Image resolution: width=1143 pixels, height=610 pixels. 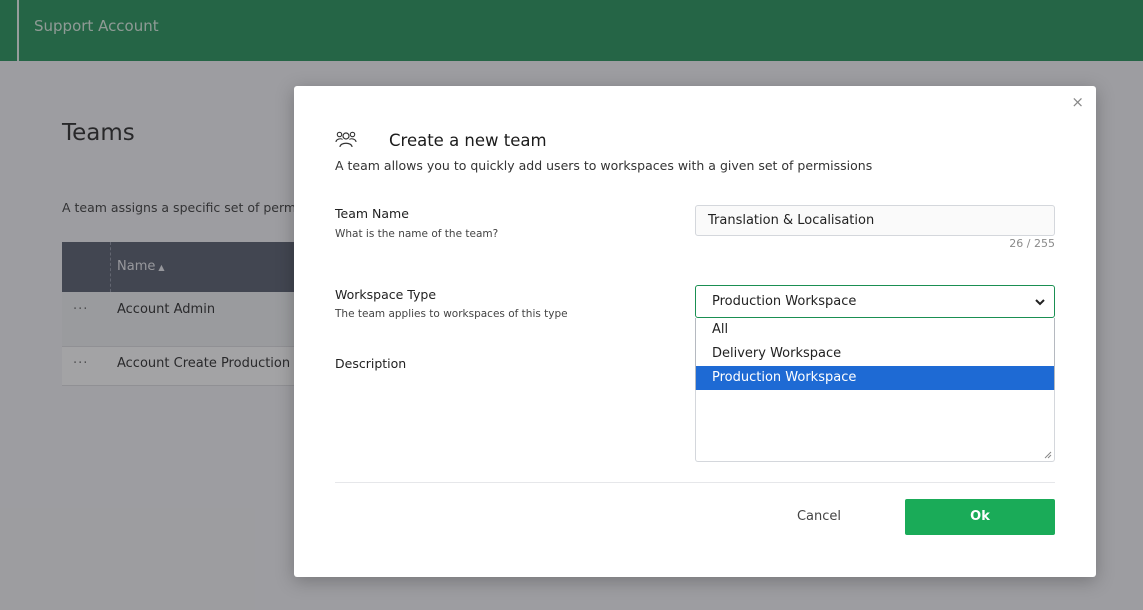 What do you see at coordinates (695, 482) in the screenshot?
I see `footer-divider` at bounding box center [695, 482].